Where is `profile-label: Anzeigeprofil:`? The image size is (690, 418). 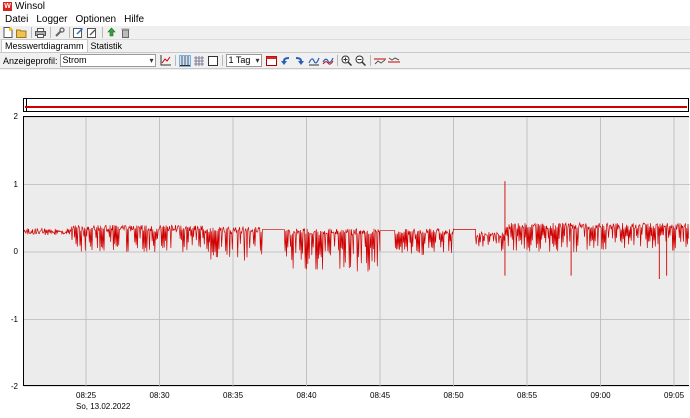
profile-label: Anzeigeprofil: is located at coordinates (30, 60).